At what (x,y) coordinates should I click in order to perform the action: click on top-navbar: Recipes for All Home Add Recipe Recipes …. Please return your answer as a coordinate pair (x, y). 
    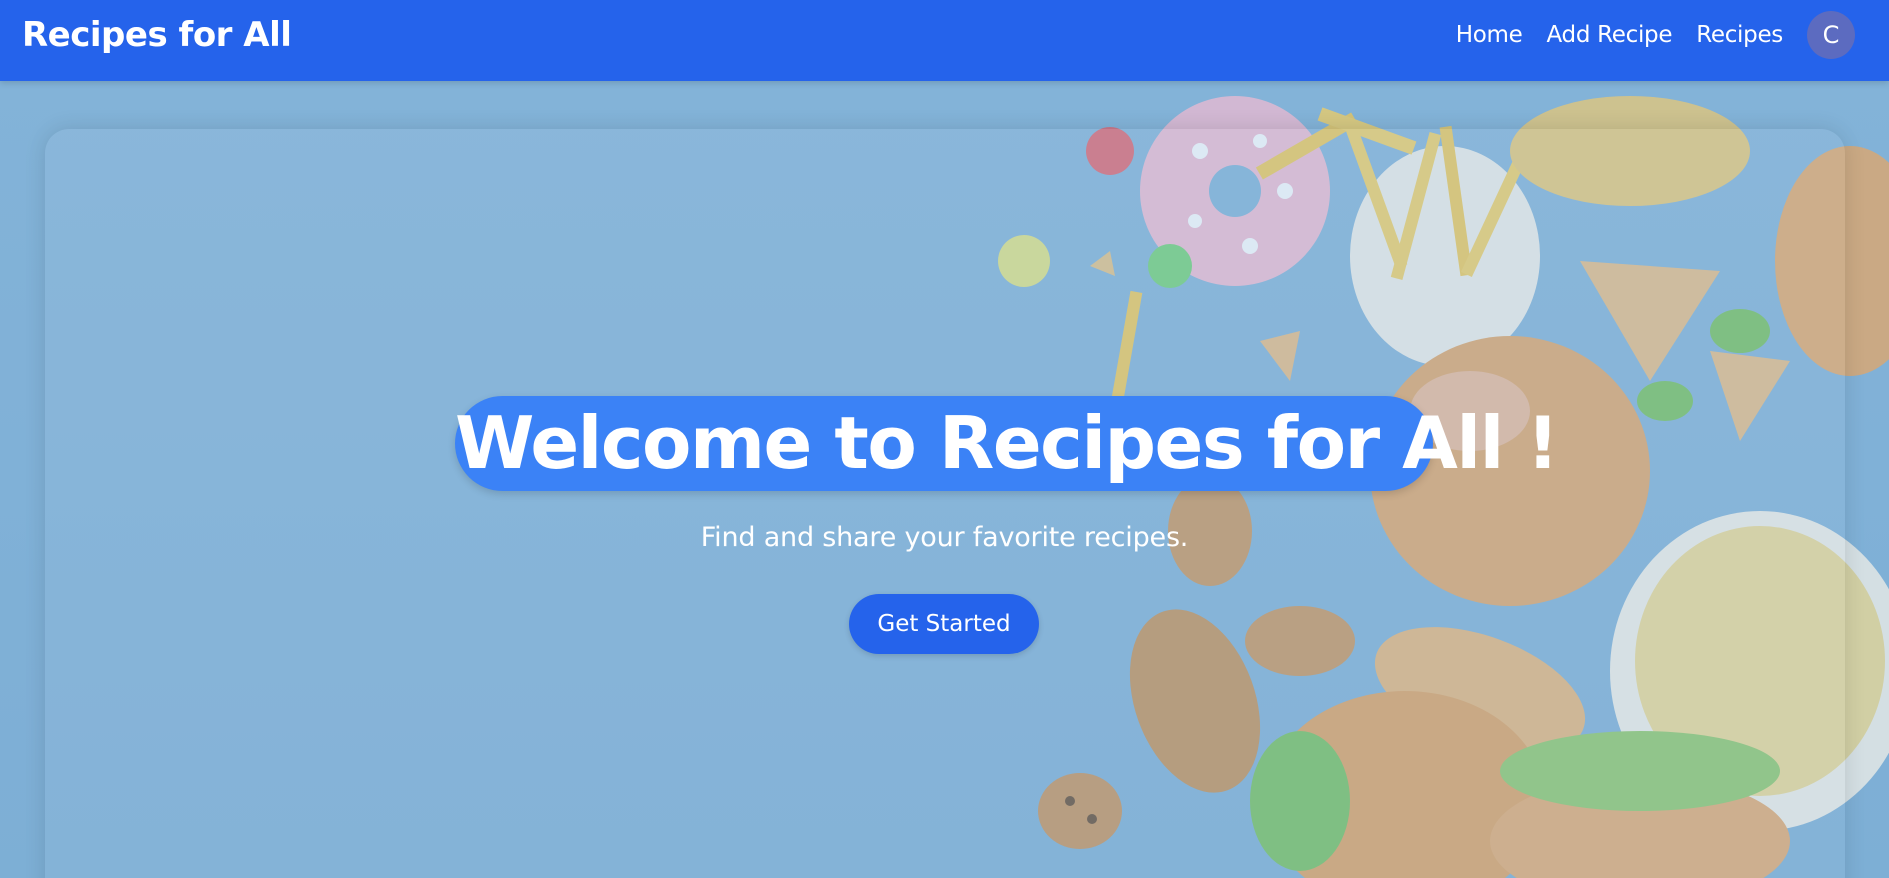
    Looking at the image, I should click on (944, 40).